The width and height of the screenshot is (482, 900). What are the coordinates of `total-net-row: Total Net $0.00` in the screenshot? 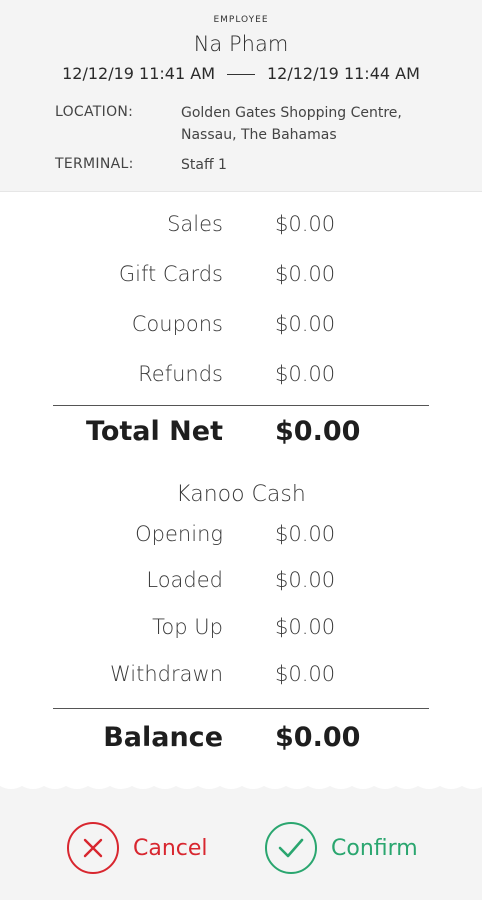 It's located at (241, 436).